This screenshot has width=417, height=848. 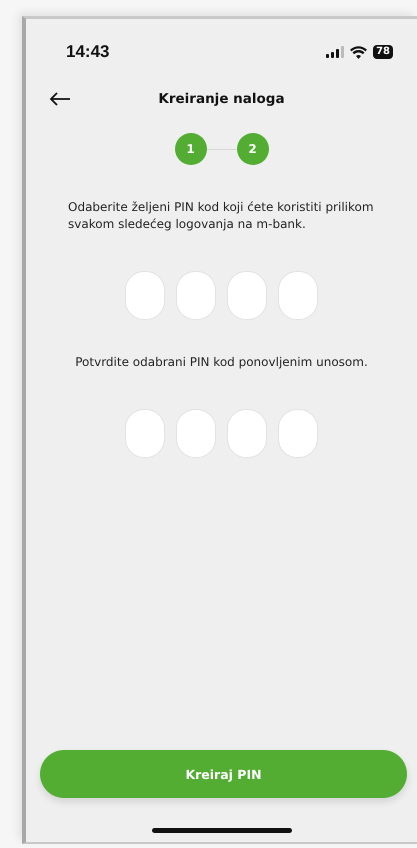 I want to click on wifi-icon, so click(x=359, y=52).